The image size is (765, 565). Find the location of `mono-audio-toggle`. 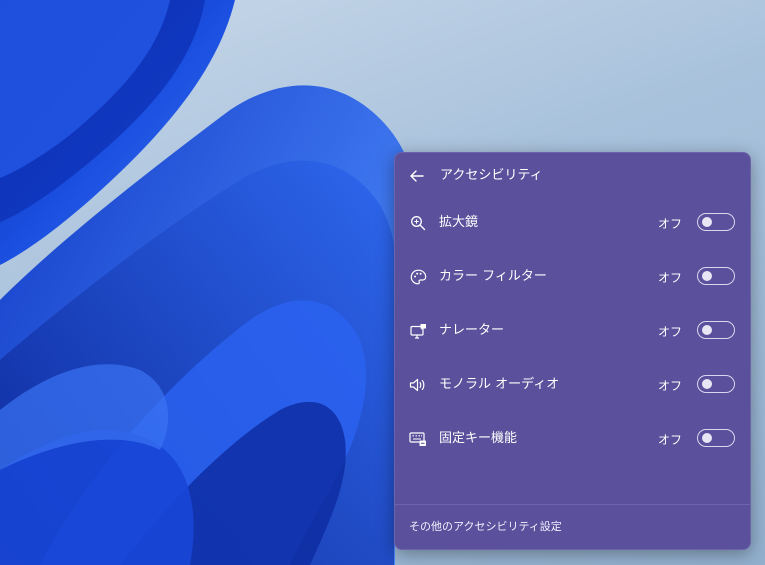

mono-audio-toggle is located at coordinates (716, 384).